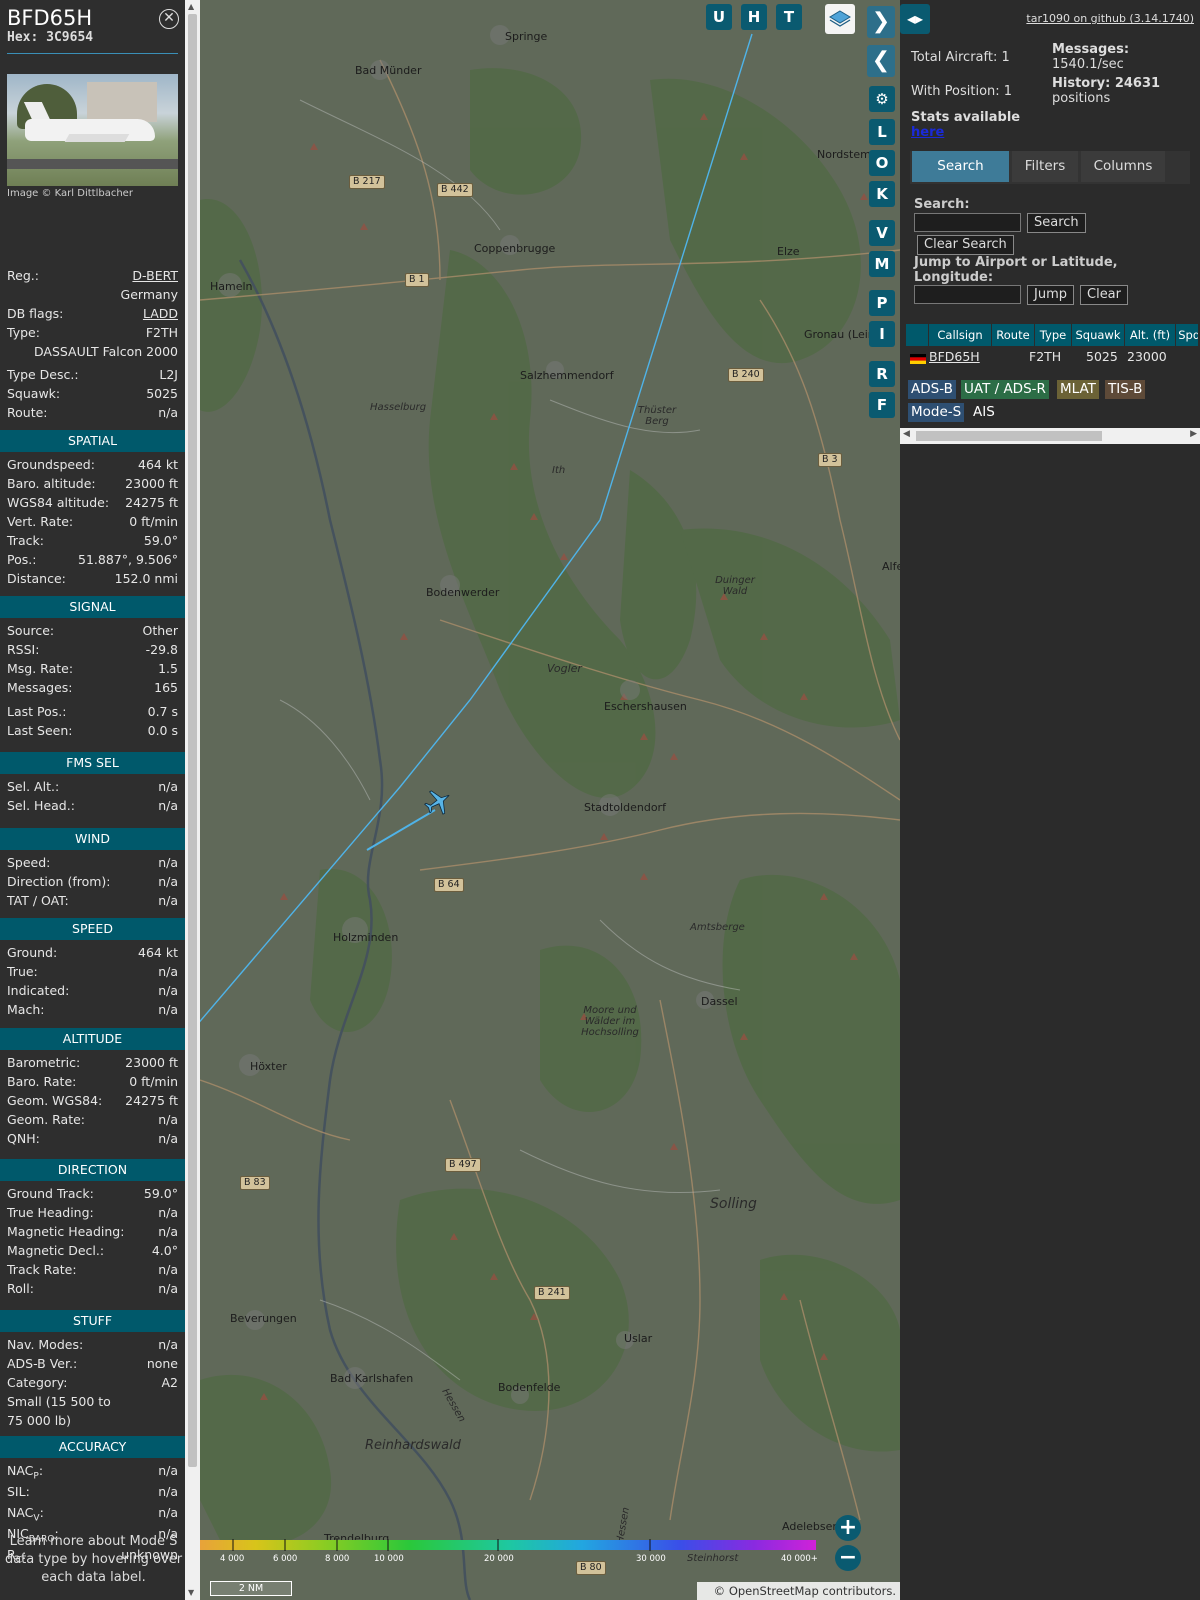 This screenshot has height=1600, width=1200. I want to click on detail-scrollbar: ▲ ▼, so click(192, 800).